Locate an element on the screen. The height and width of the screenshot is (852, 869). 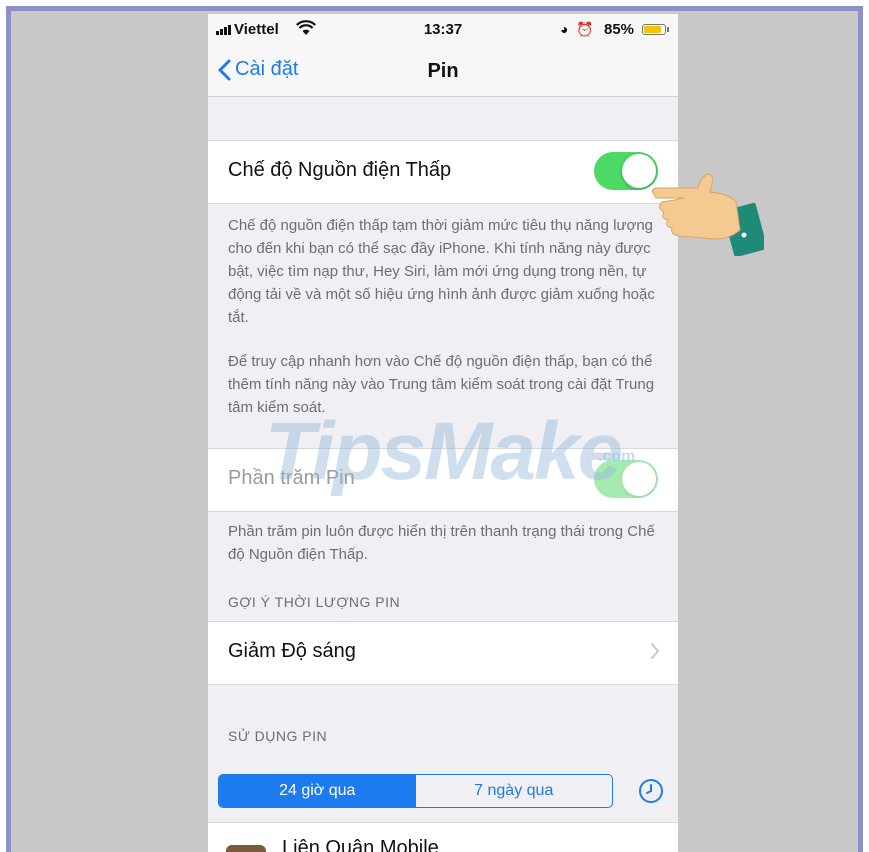
battery-percentage-toggle is located at coordinates (626, 479).